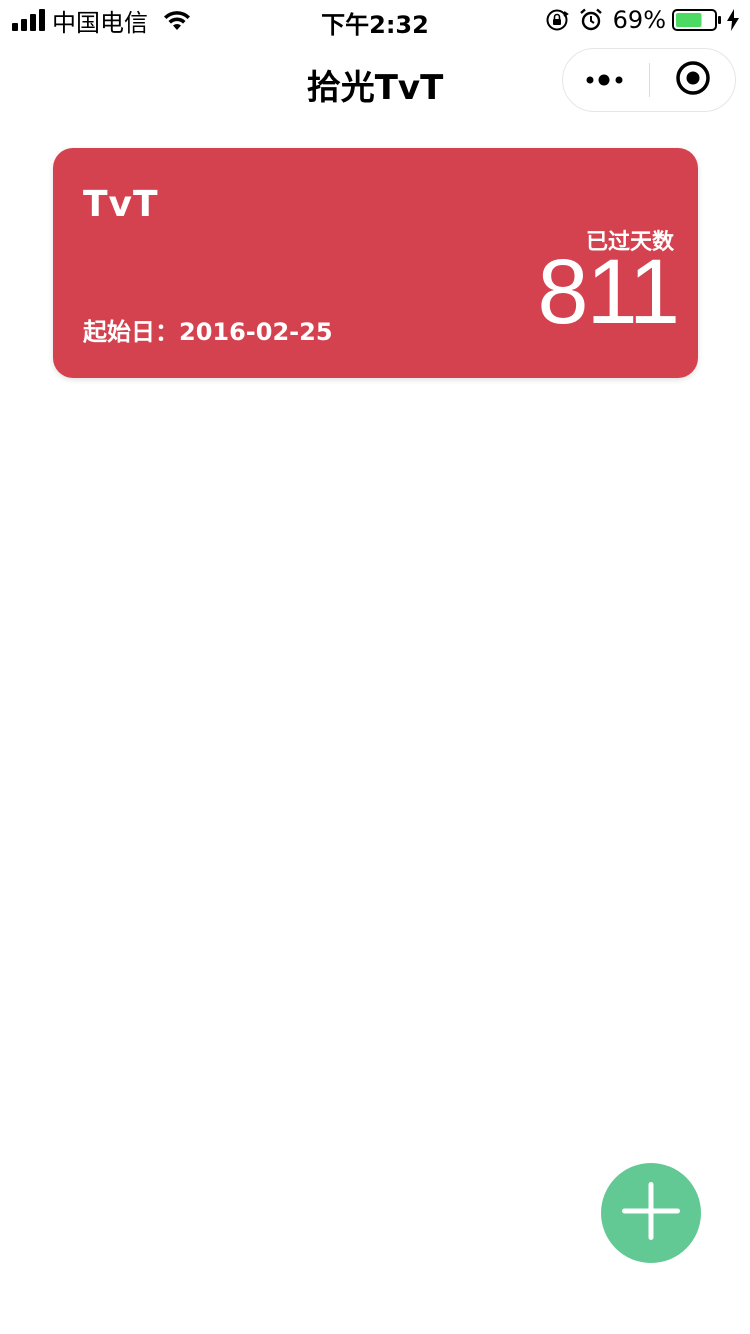 This screenshot has height=1334, width=750. I want to click on status-bar: 中国电信 下午2:32 69%, so click(375, 20).